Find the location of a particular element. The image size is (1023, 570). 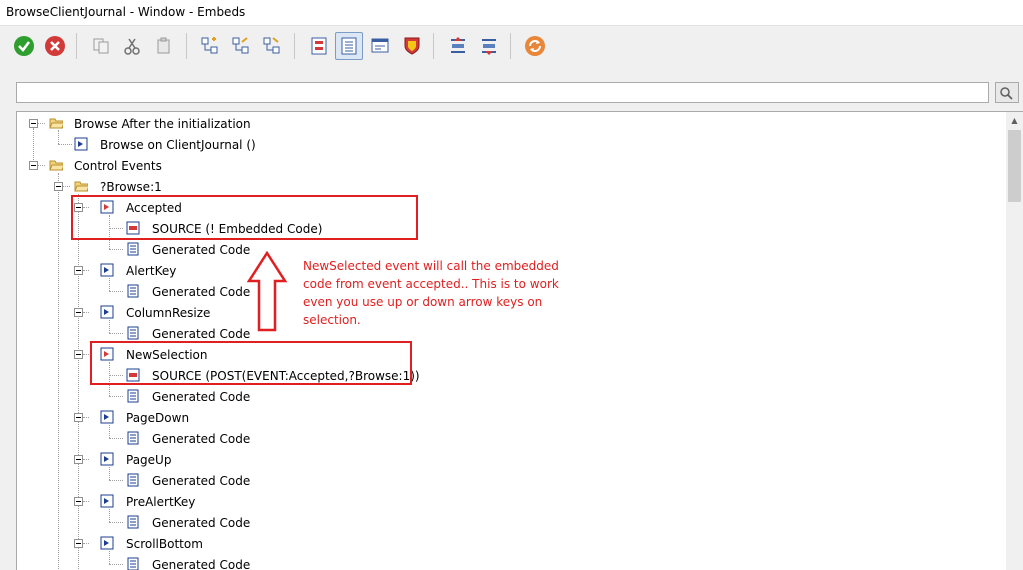

tree-node-pagedown: PageDown is located at coordinates (507, 417).